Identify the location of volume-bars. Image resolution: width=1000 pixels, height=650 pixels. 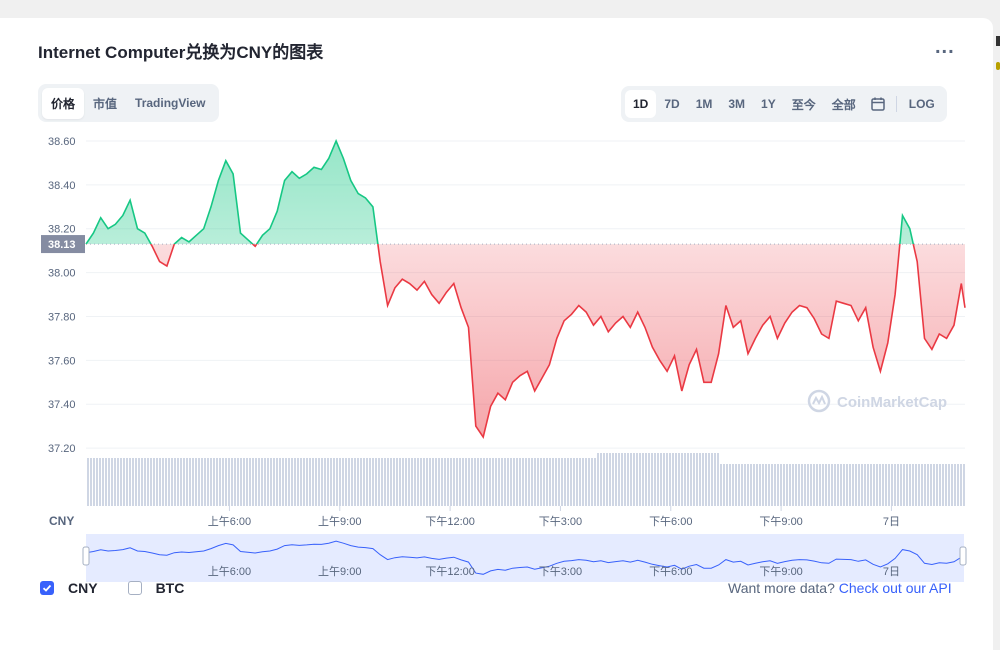
(526, 479).